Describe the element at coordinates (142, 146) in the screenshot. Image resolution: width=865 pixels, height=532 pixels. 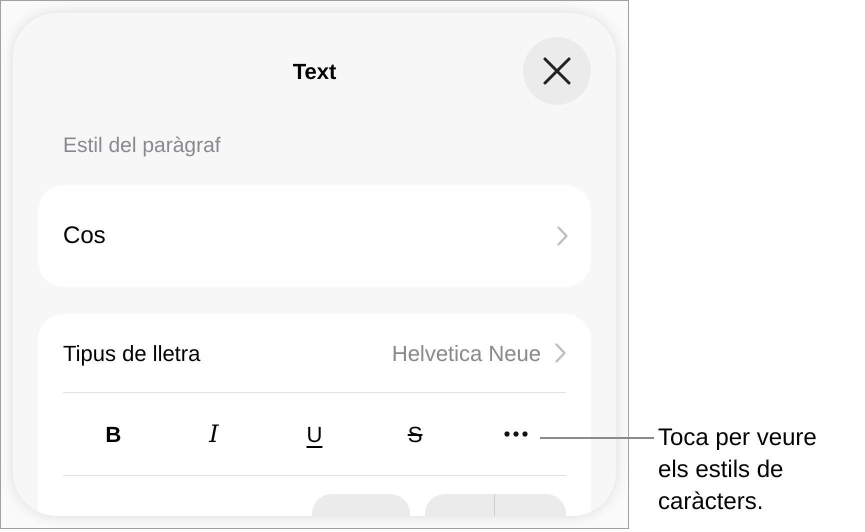
I see `section-header: Estil del paràgraf` at that location.